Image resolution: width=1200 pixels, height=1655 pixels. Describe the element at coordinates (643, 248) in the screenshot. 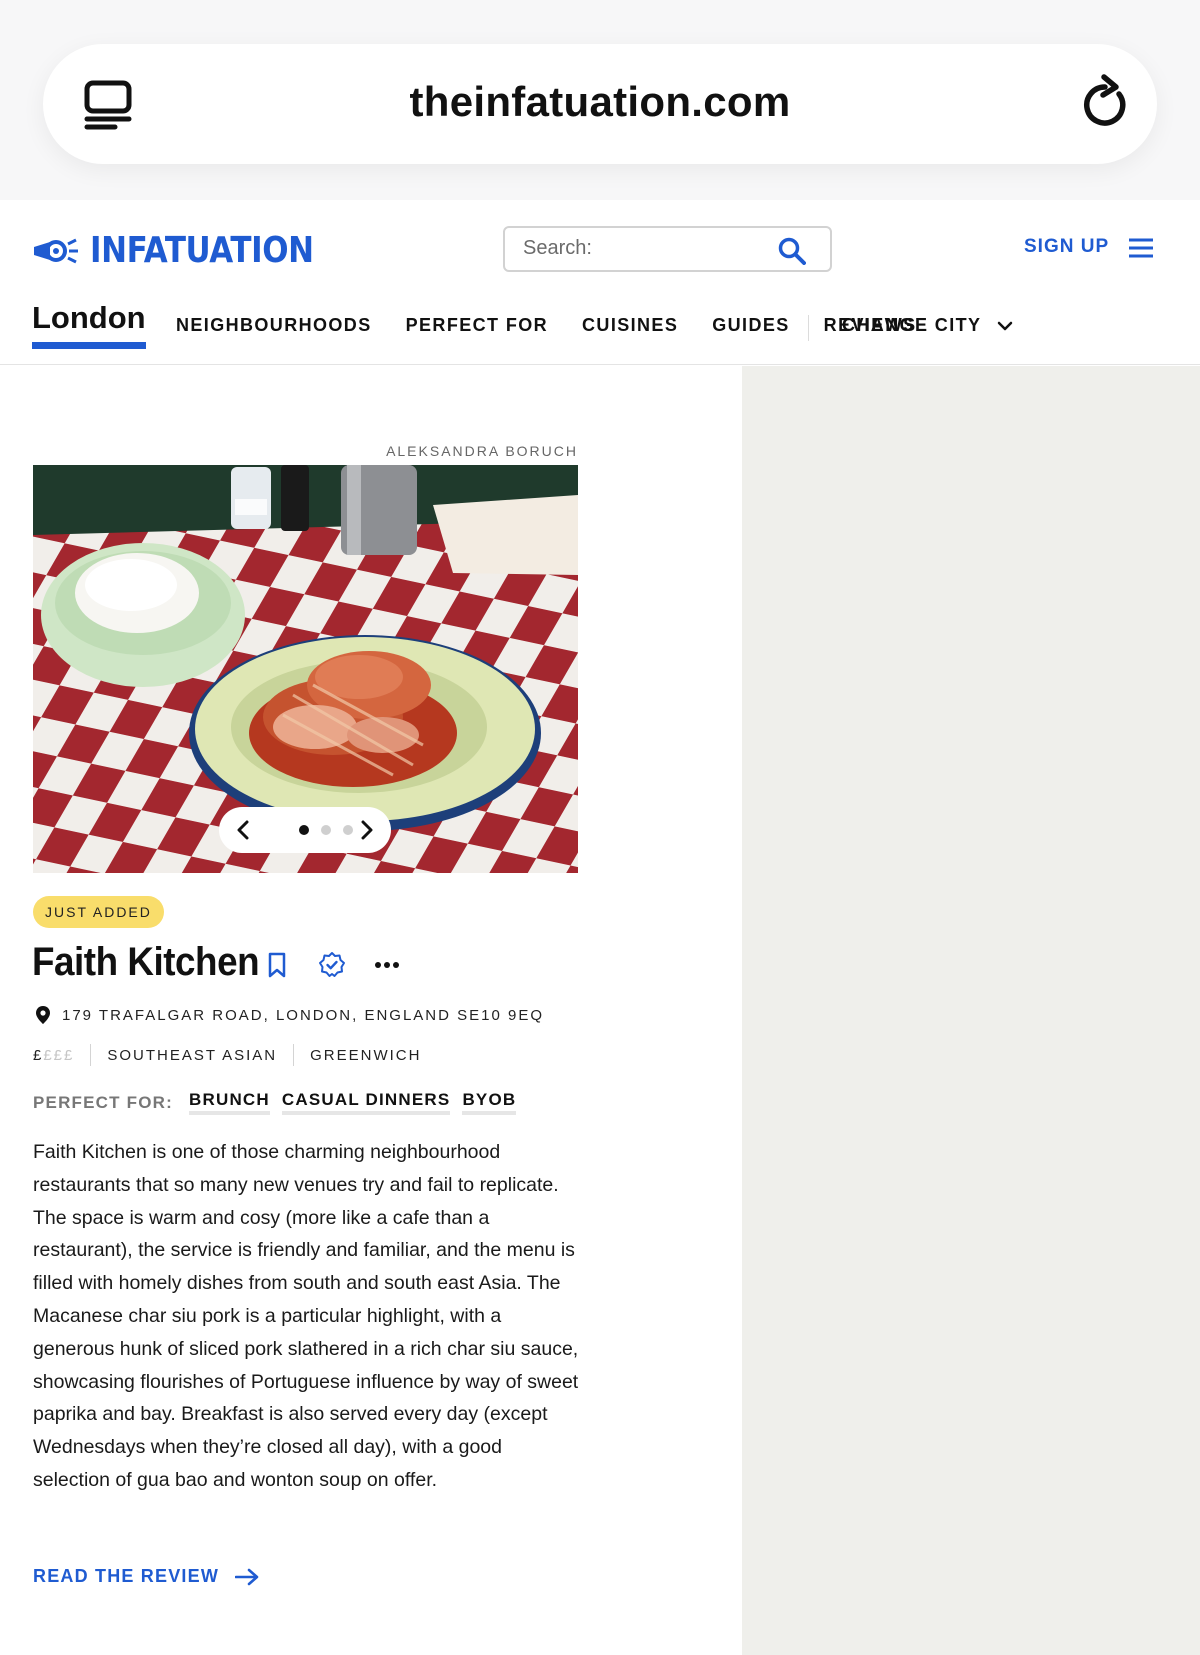

I see `search-input` at that location.